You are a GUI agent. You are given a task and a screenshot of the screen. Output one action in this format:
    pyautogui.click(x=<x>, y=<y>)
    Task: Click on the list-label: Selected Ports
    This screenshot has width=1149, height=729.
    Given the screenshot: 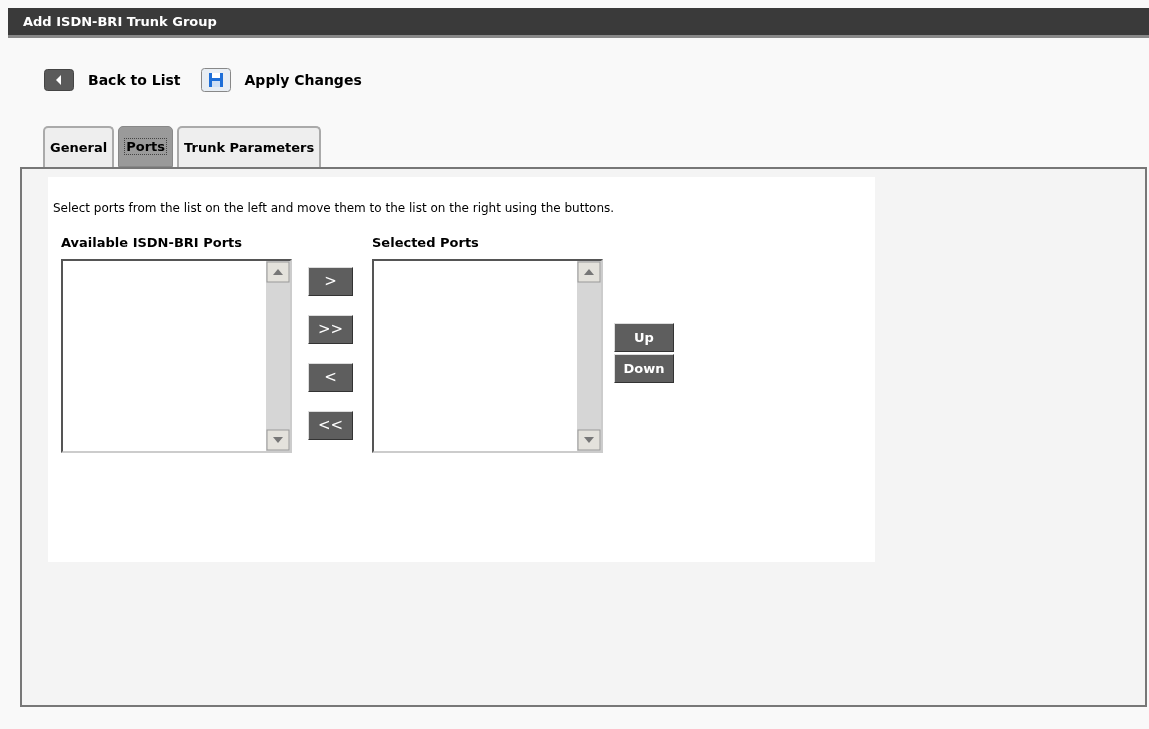 What is the action you would take?
    pyautogui.click(x=426, y=243)
    